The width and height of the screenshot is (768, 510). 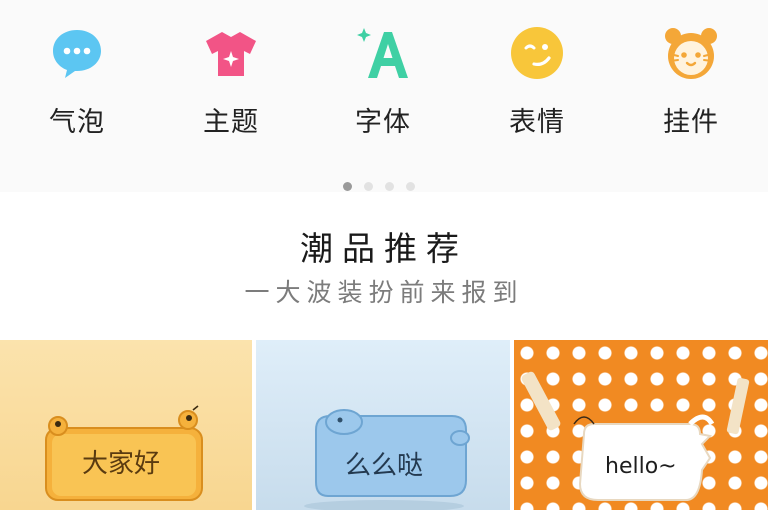 I want to click on category-font: 字体, so click(x=383, y=81).